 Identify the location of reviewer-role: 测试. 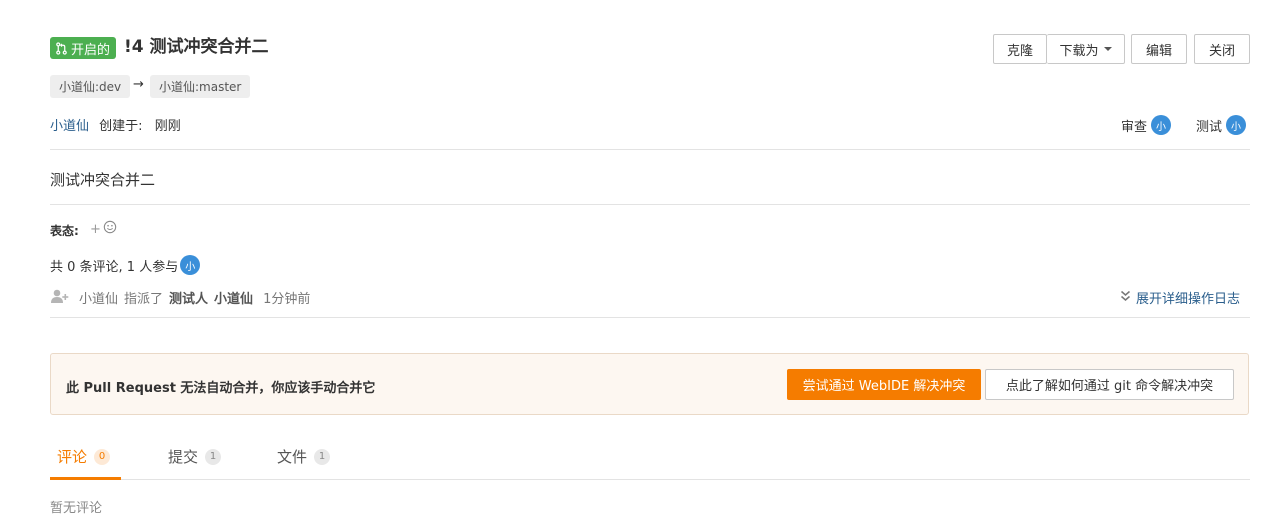
(1209, 127).